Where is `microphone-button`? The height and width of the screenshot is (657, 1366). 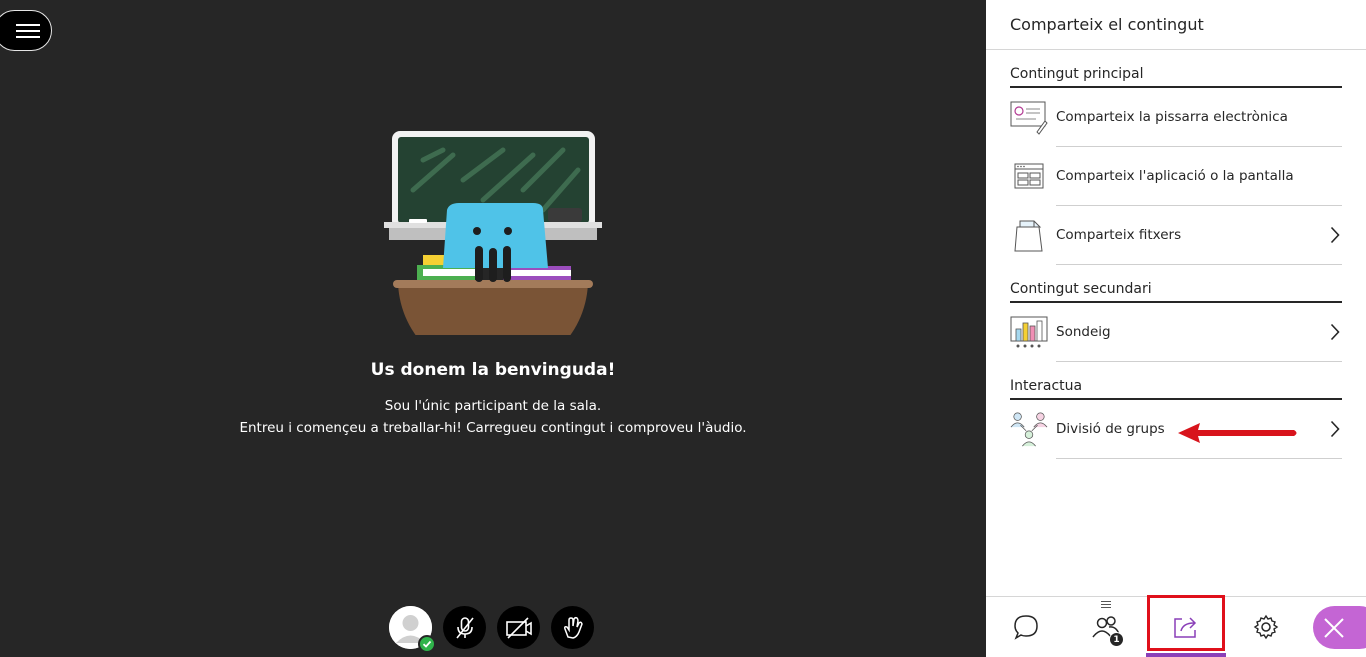 microphone-button is located at coordinates (464, 627).